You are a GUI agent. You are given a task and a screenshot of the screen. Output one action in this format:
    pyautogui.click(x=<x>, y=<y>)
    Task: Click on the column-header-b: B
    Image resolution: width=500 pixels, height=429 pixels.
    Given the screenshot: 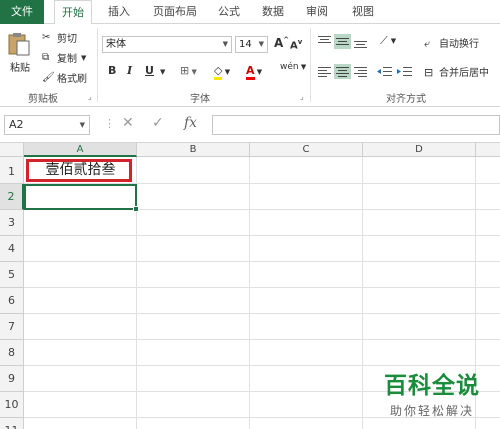 What is the action you would take?
    pyautogui.click(x=193, y=150)
    